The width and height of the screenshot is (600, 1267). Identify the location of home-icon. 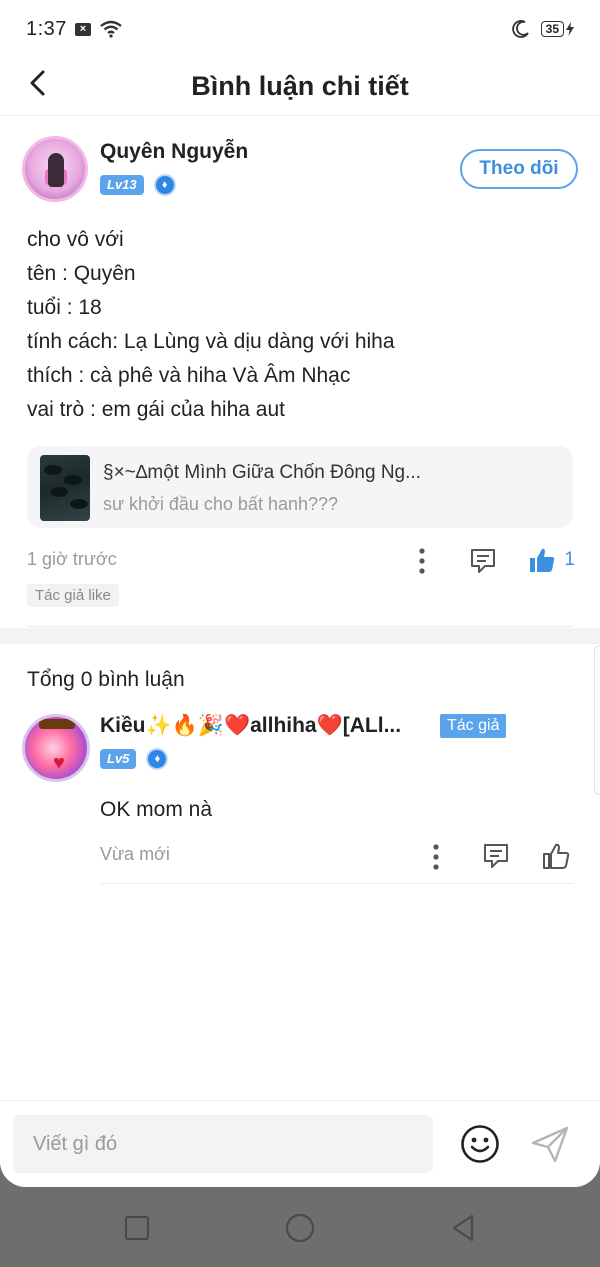
(300, 1228).